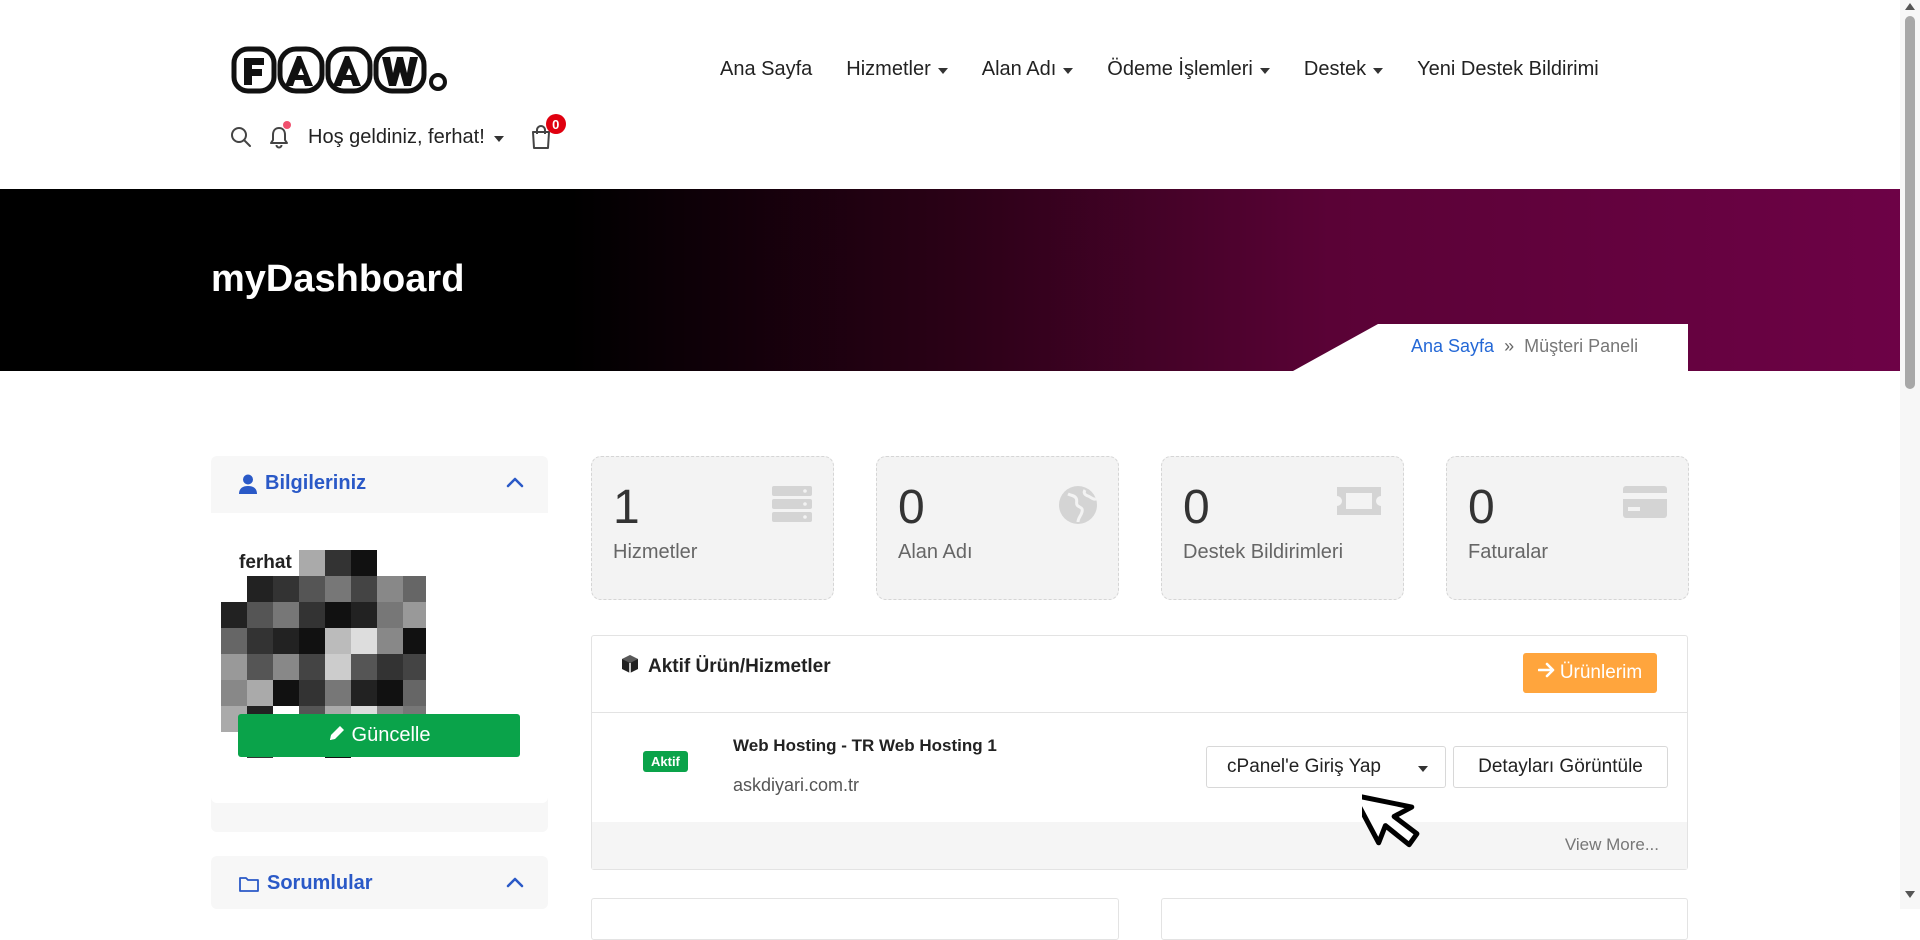  I want to click on cart-count-badge: 0, so click(555, 124).